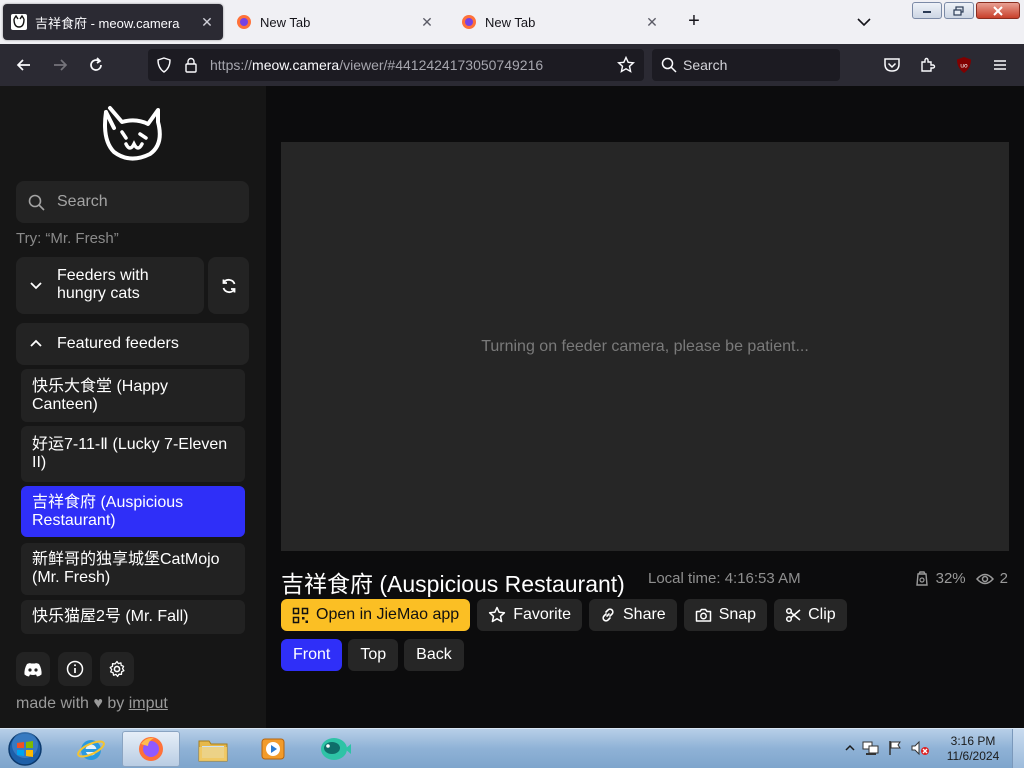  What do you see at coordinates (633, 615) in the screenshot?
I see `share-button: Share` at bounding box center [633, 615].